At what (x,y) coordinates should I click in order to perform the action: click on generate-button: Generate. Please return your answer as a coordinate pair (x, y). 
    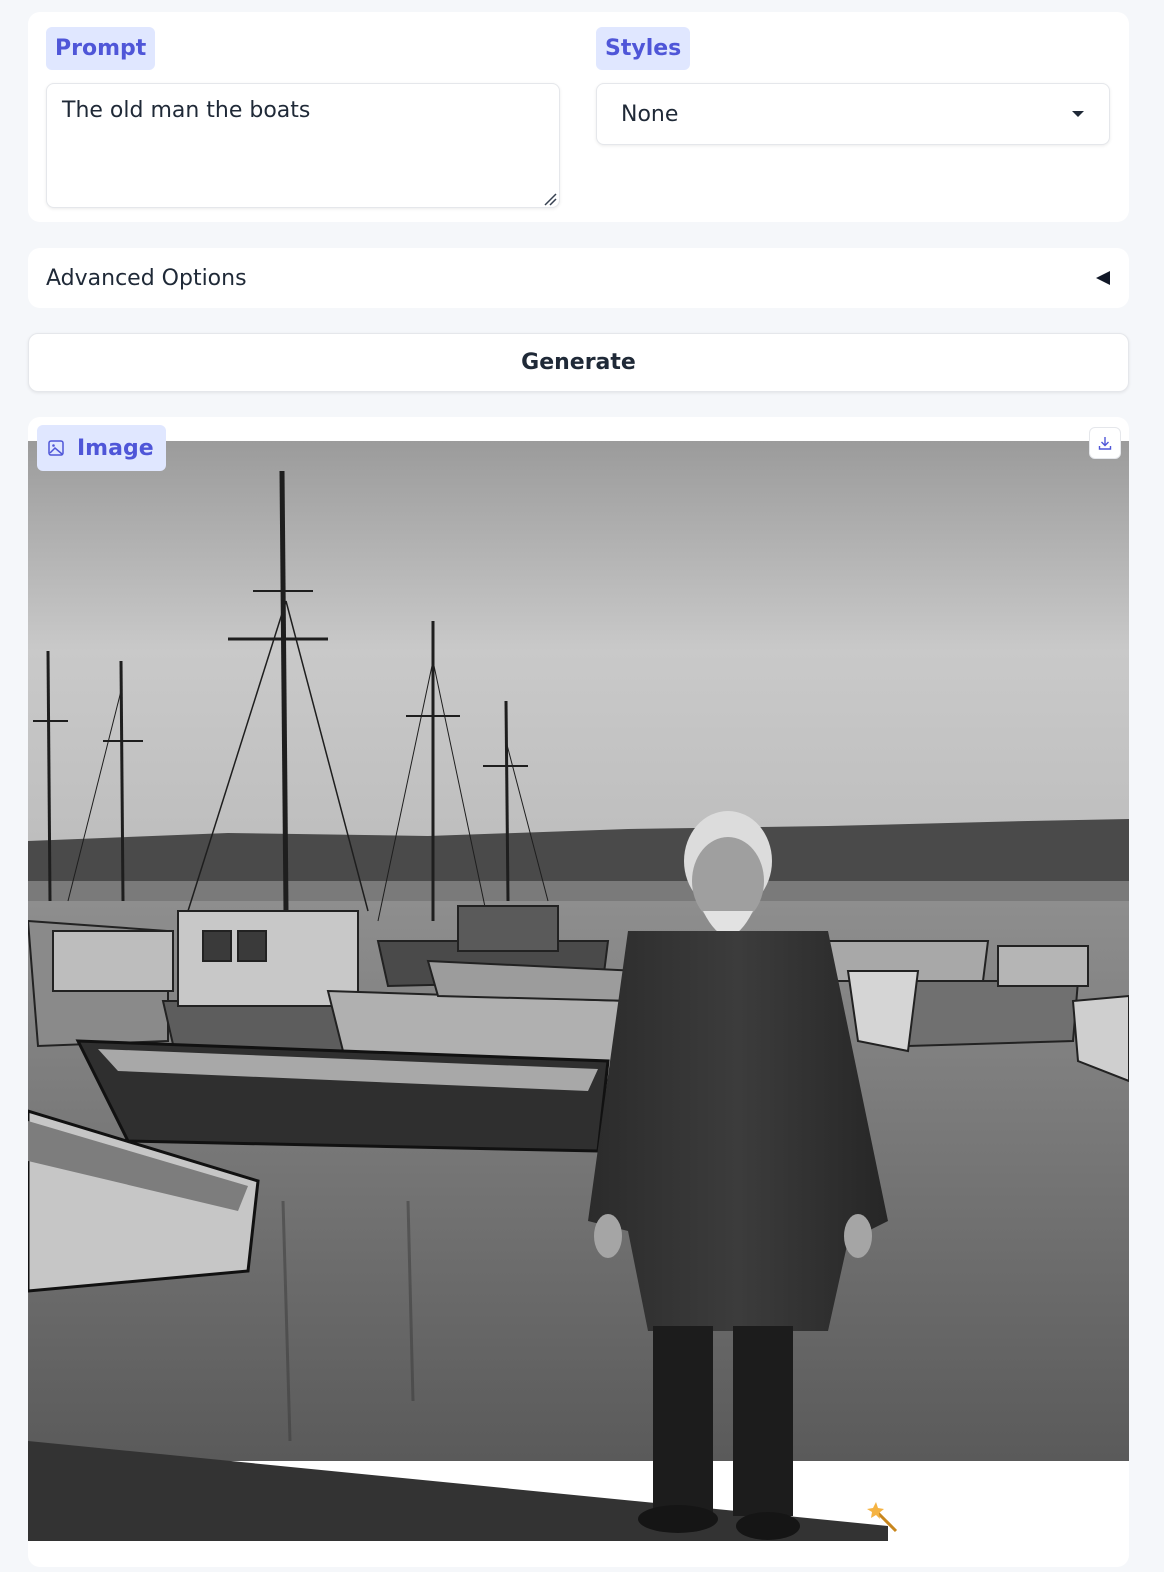
    Looking at the image, I should click on (578, 362).